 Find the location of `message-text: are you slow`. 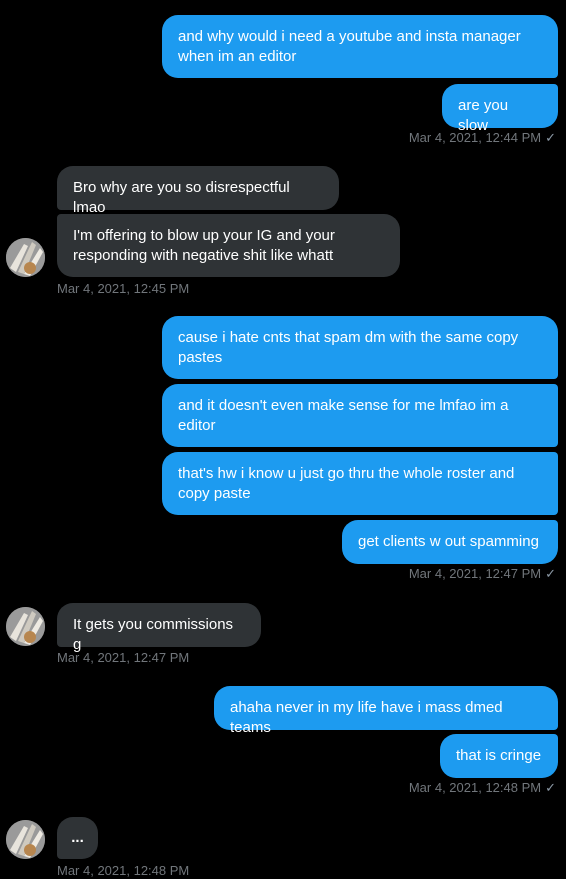

message-text: are you slow is located at coordinates (483, 115).